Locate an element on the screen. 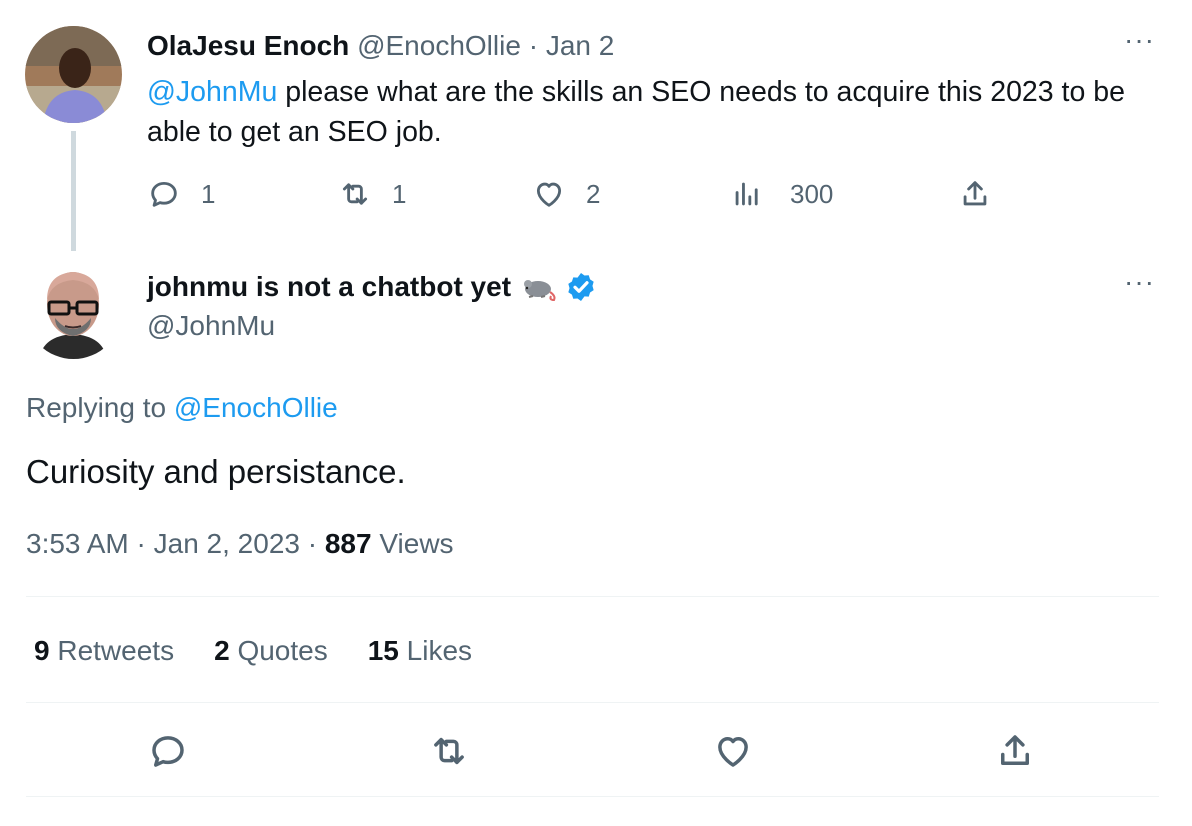 Image resolution: width=1192 pixels, height=826 pixels. reply-count: 1 is located at coordinates (208, 193).